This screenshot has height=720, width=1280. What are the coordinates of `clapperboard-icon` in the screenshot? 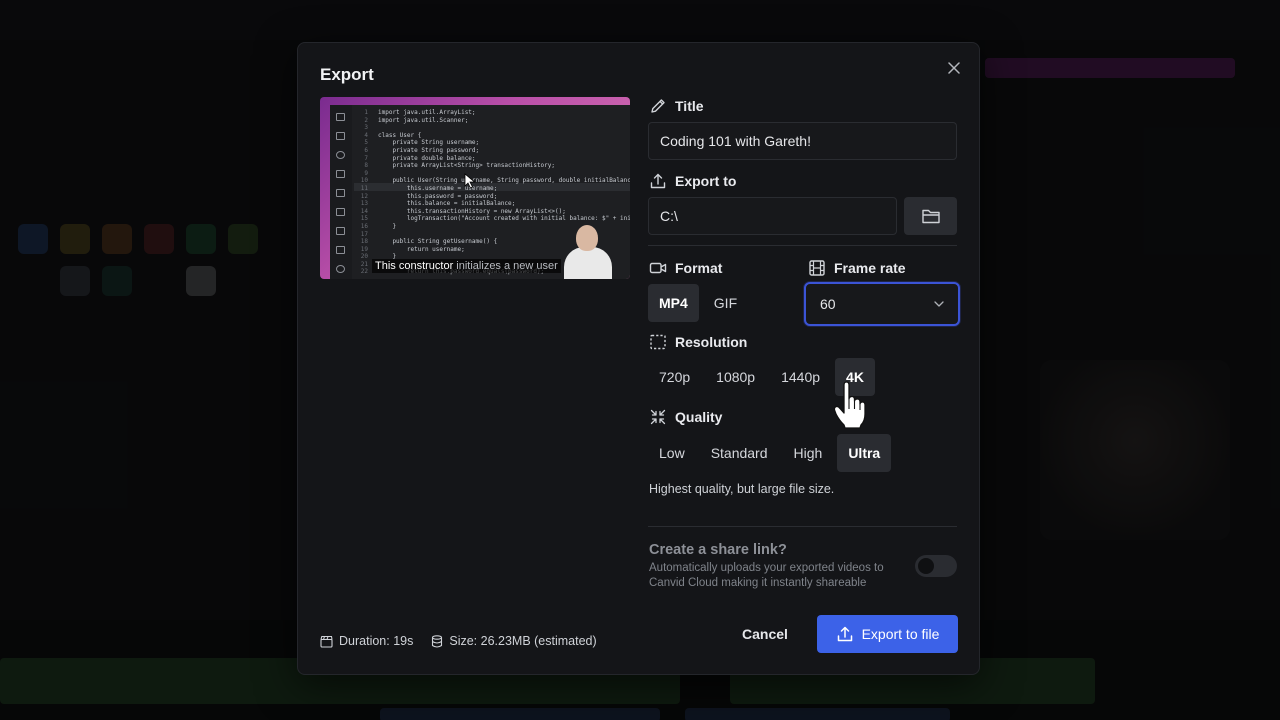 It's located at (326, 641).